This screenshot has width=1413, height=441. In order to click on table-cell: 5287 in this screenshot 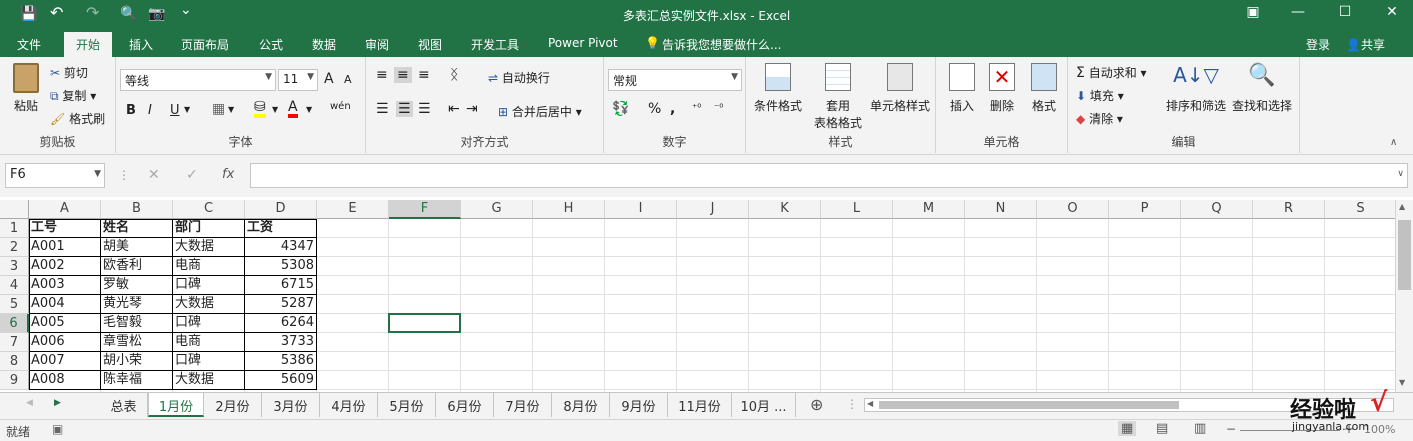, I will do `click(280, 304)`.